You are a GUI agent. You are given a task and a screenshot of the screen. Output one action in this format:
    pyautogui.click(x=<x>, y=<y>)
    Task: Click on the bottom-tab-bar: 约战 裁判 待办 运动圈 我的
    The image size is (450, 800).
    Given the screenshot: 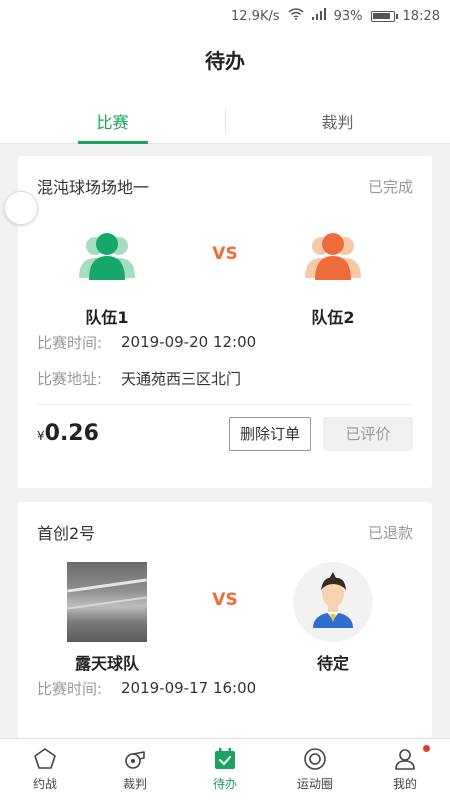 What is the action you would take?
    pyautogui.click(x=225, y=769)
    